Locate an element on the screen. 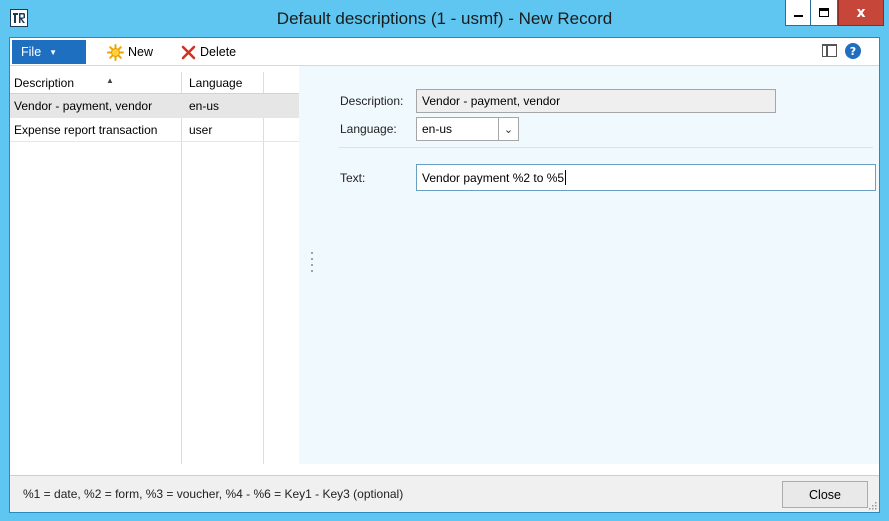  new-star-icon is located at coordinates (115, 52).